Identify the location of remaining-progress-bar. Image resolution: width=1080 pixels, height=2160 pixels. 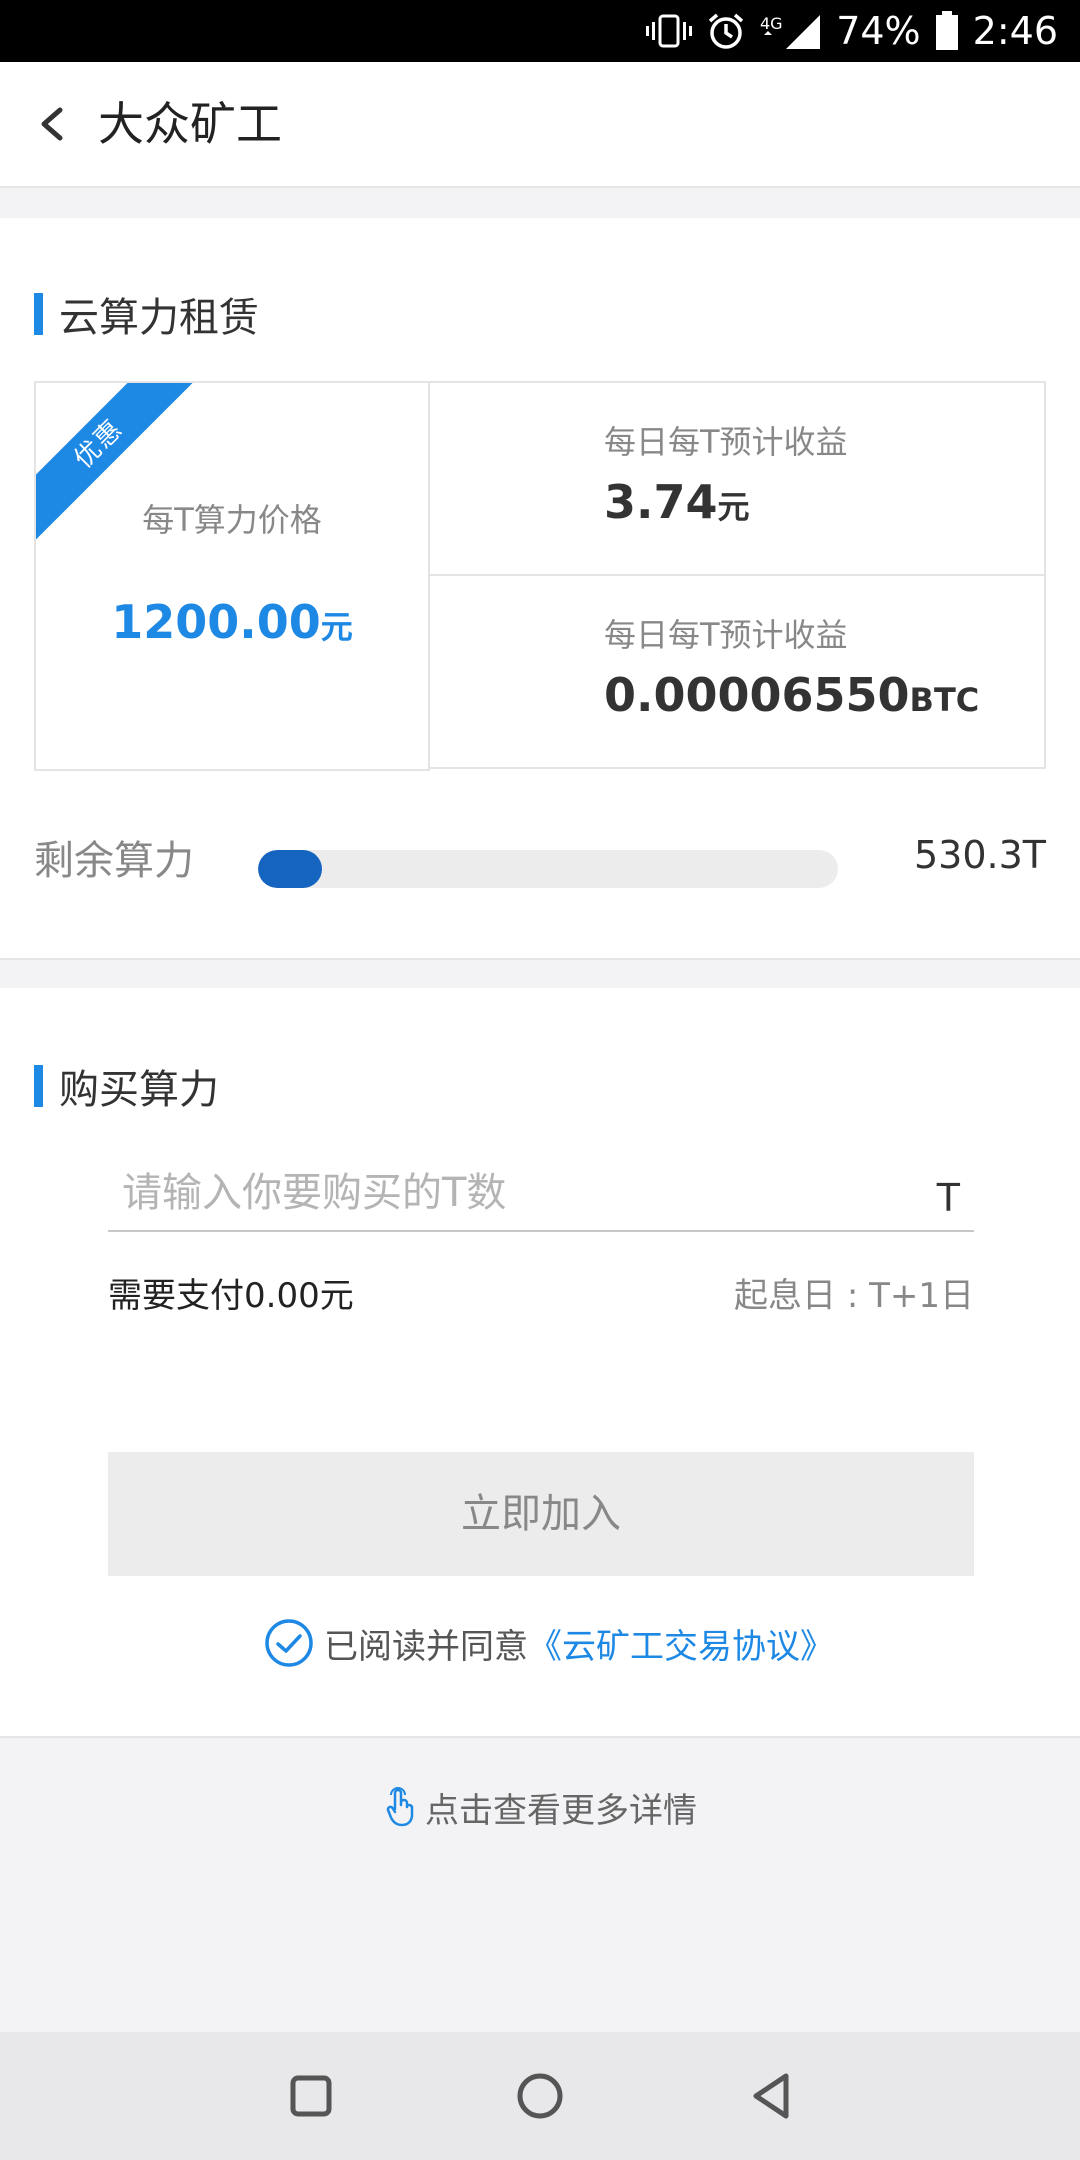
(548, 869).